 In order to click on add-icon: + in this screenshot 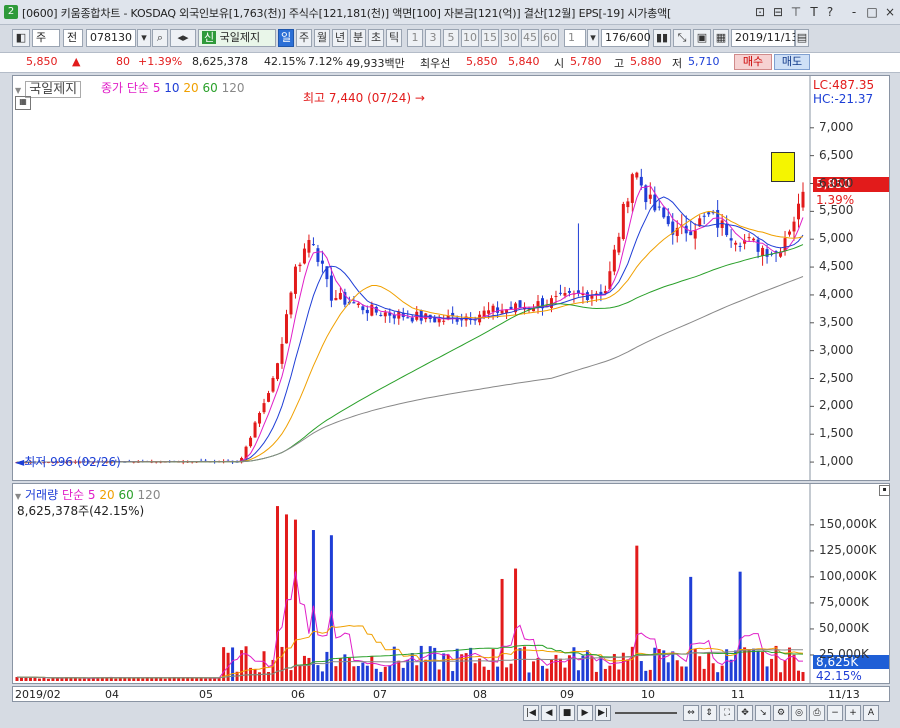, I will do `click(853, 713)`.